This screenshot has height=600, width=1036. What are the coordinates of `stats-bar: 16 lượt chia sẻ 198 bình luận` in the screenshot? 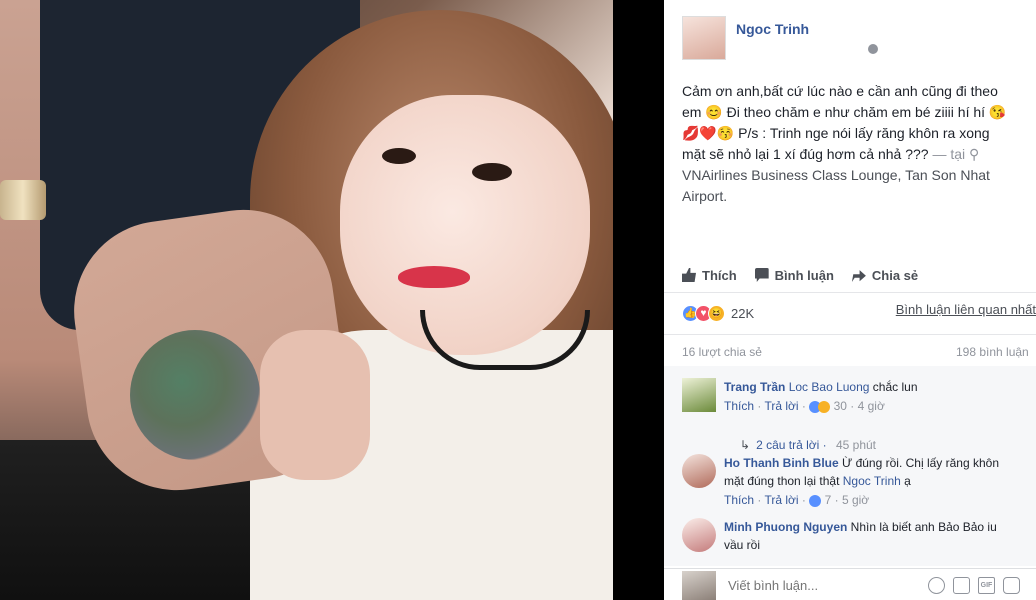 It's located at (859, 352).